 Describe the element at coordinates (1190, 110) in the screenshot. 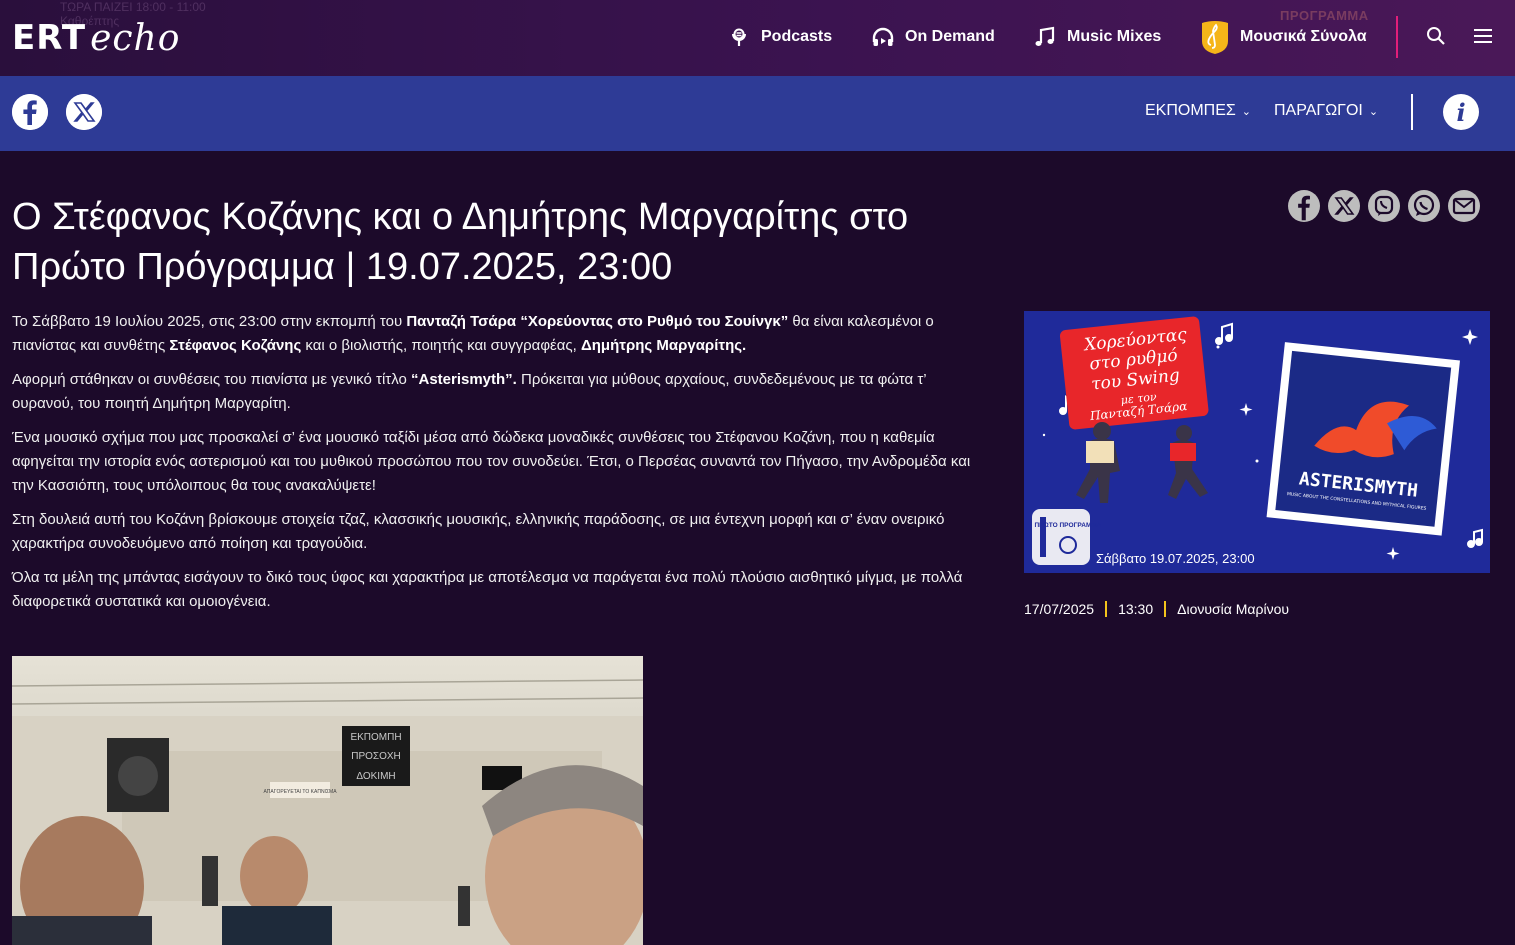

I see `shows-dropdown-label: ΕΚΠΟΜΠΕΣ` at that location.